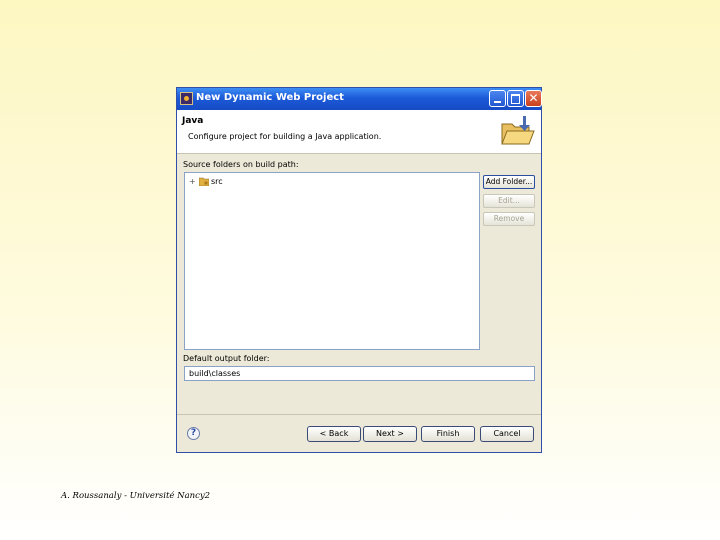 Image resolution: width=720 pixels, height=540 pixels. I want to click on source-folders-label: Source folders on build path:, so click(241, 164).